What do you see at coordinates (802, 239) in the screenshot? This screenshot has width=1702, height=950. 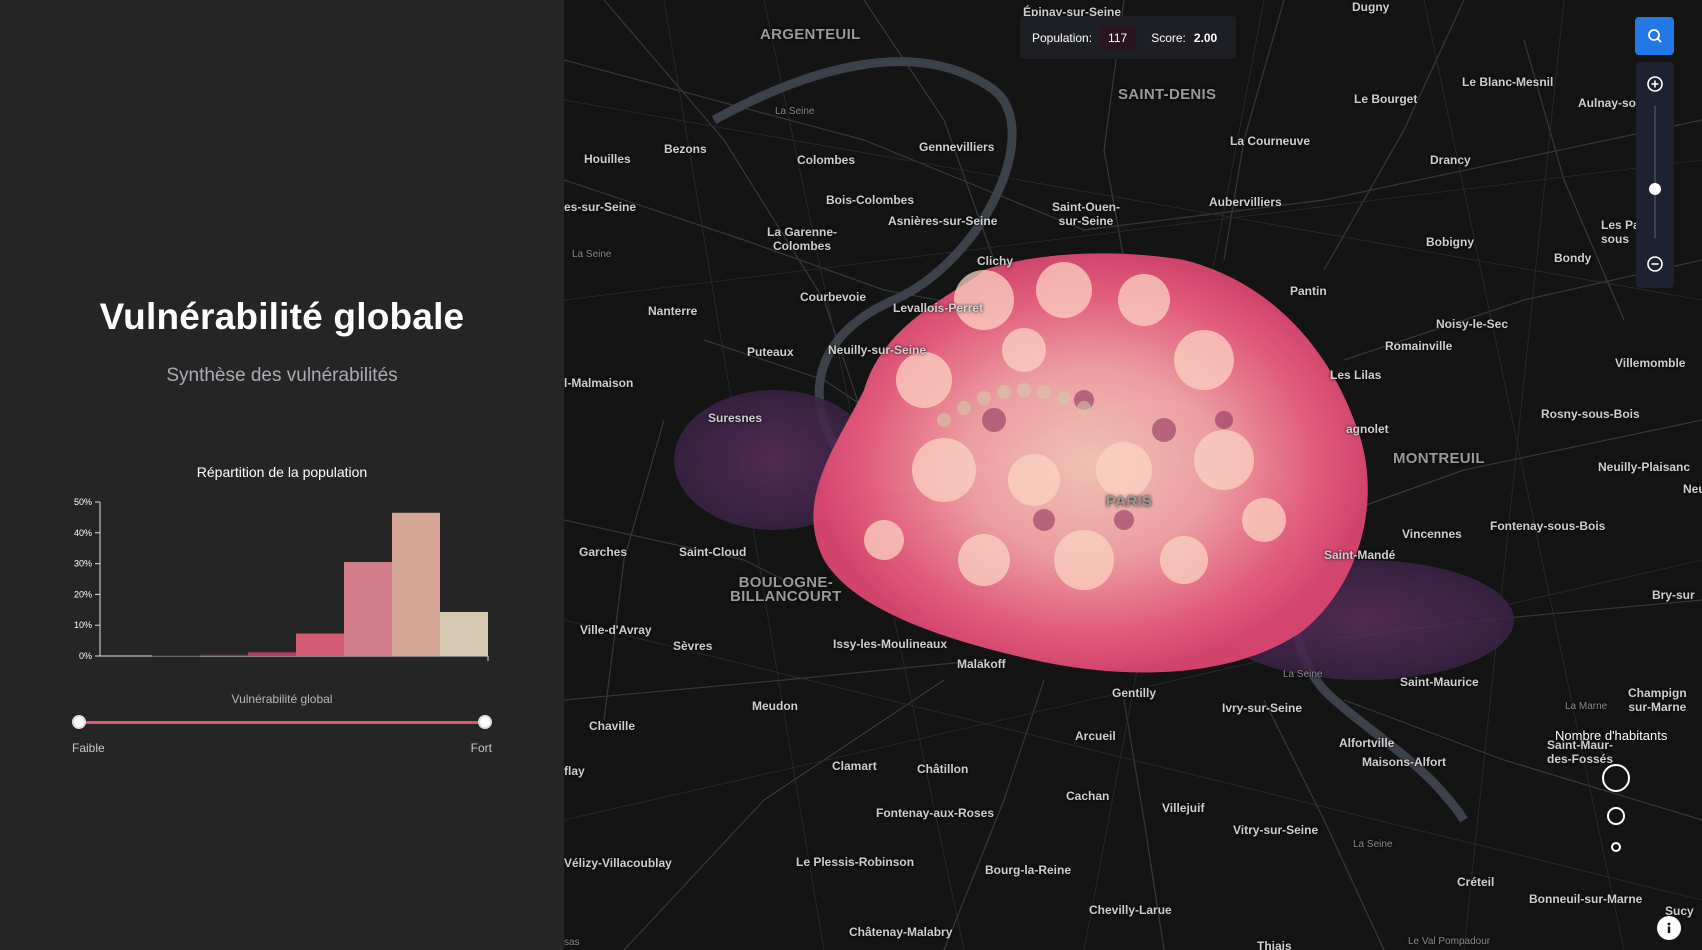 I see `map-place-label: La Garenne- Colombes` at bounding box center [802, 239].